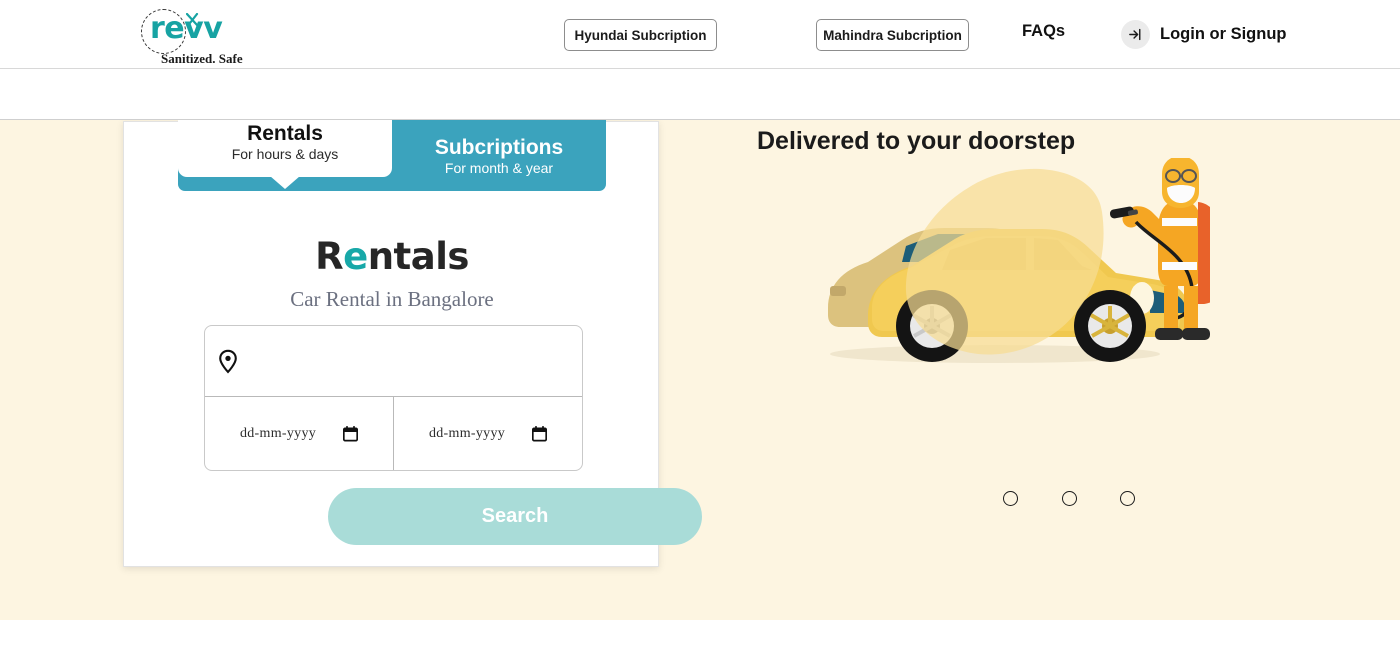 The height and width of the screenshot is (667, 1400). What do you see at coordinates (700, 94) in the screenshot?
I see `sticky-search-bar` at bounding box center [700, 94].